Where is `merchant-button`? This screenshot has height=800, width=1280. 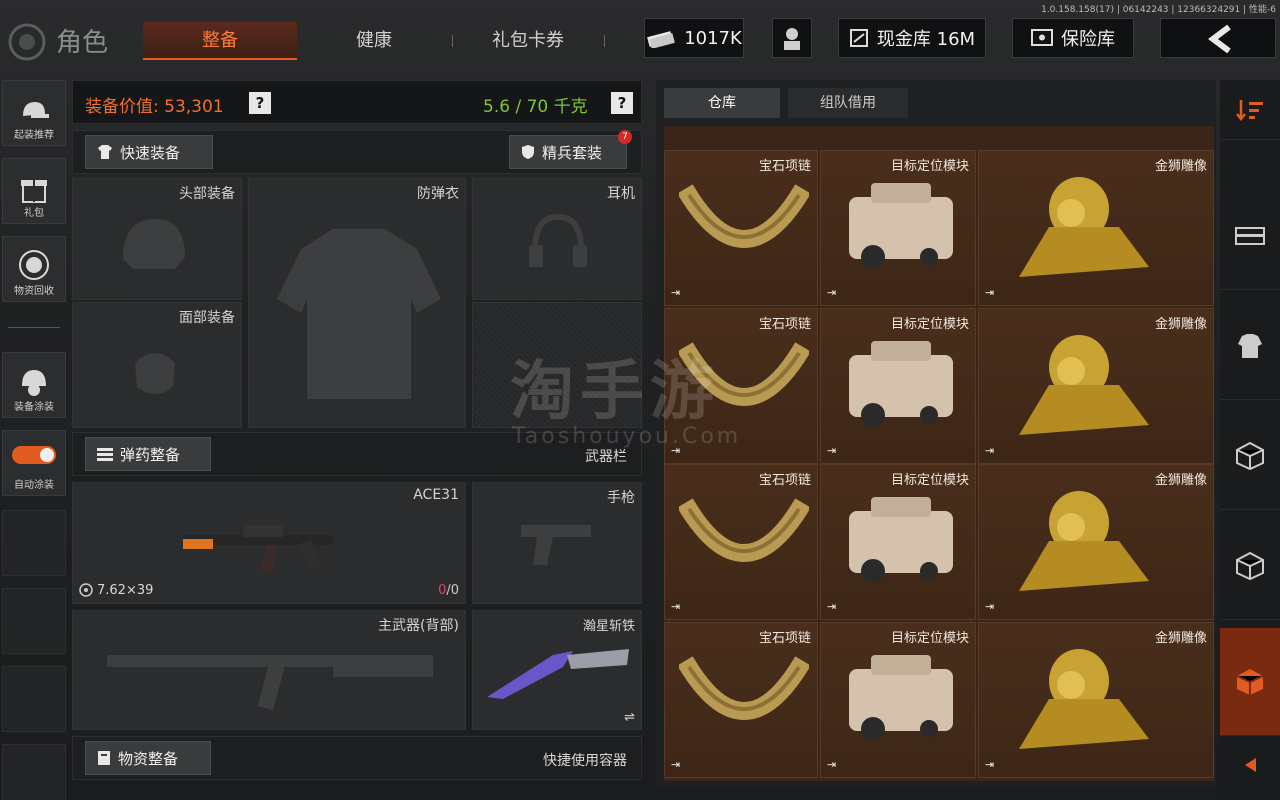 merchant-button is located at coordinates (792, 38).